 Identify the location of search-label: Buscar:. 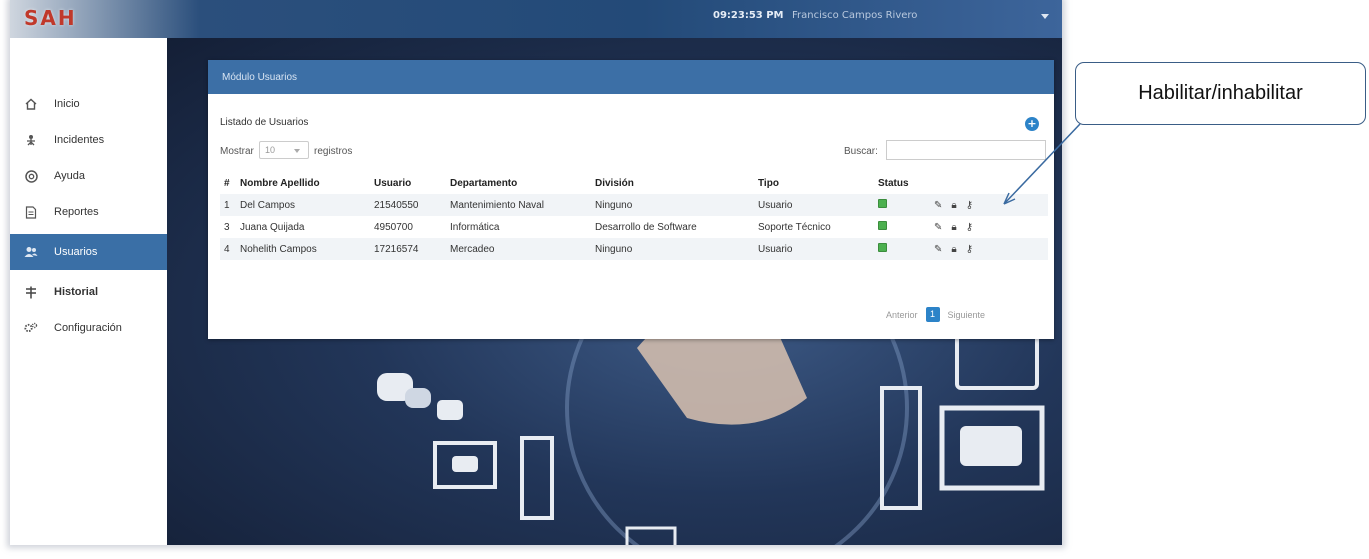
(861, 151).